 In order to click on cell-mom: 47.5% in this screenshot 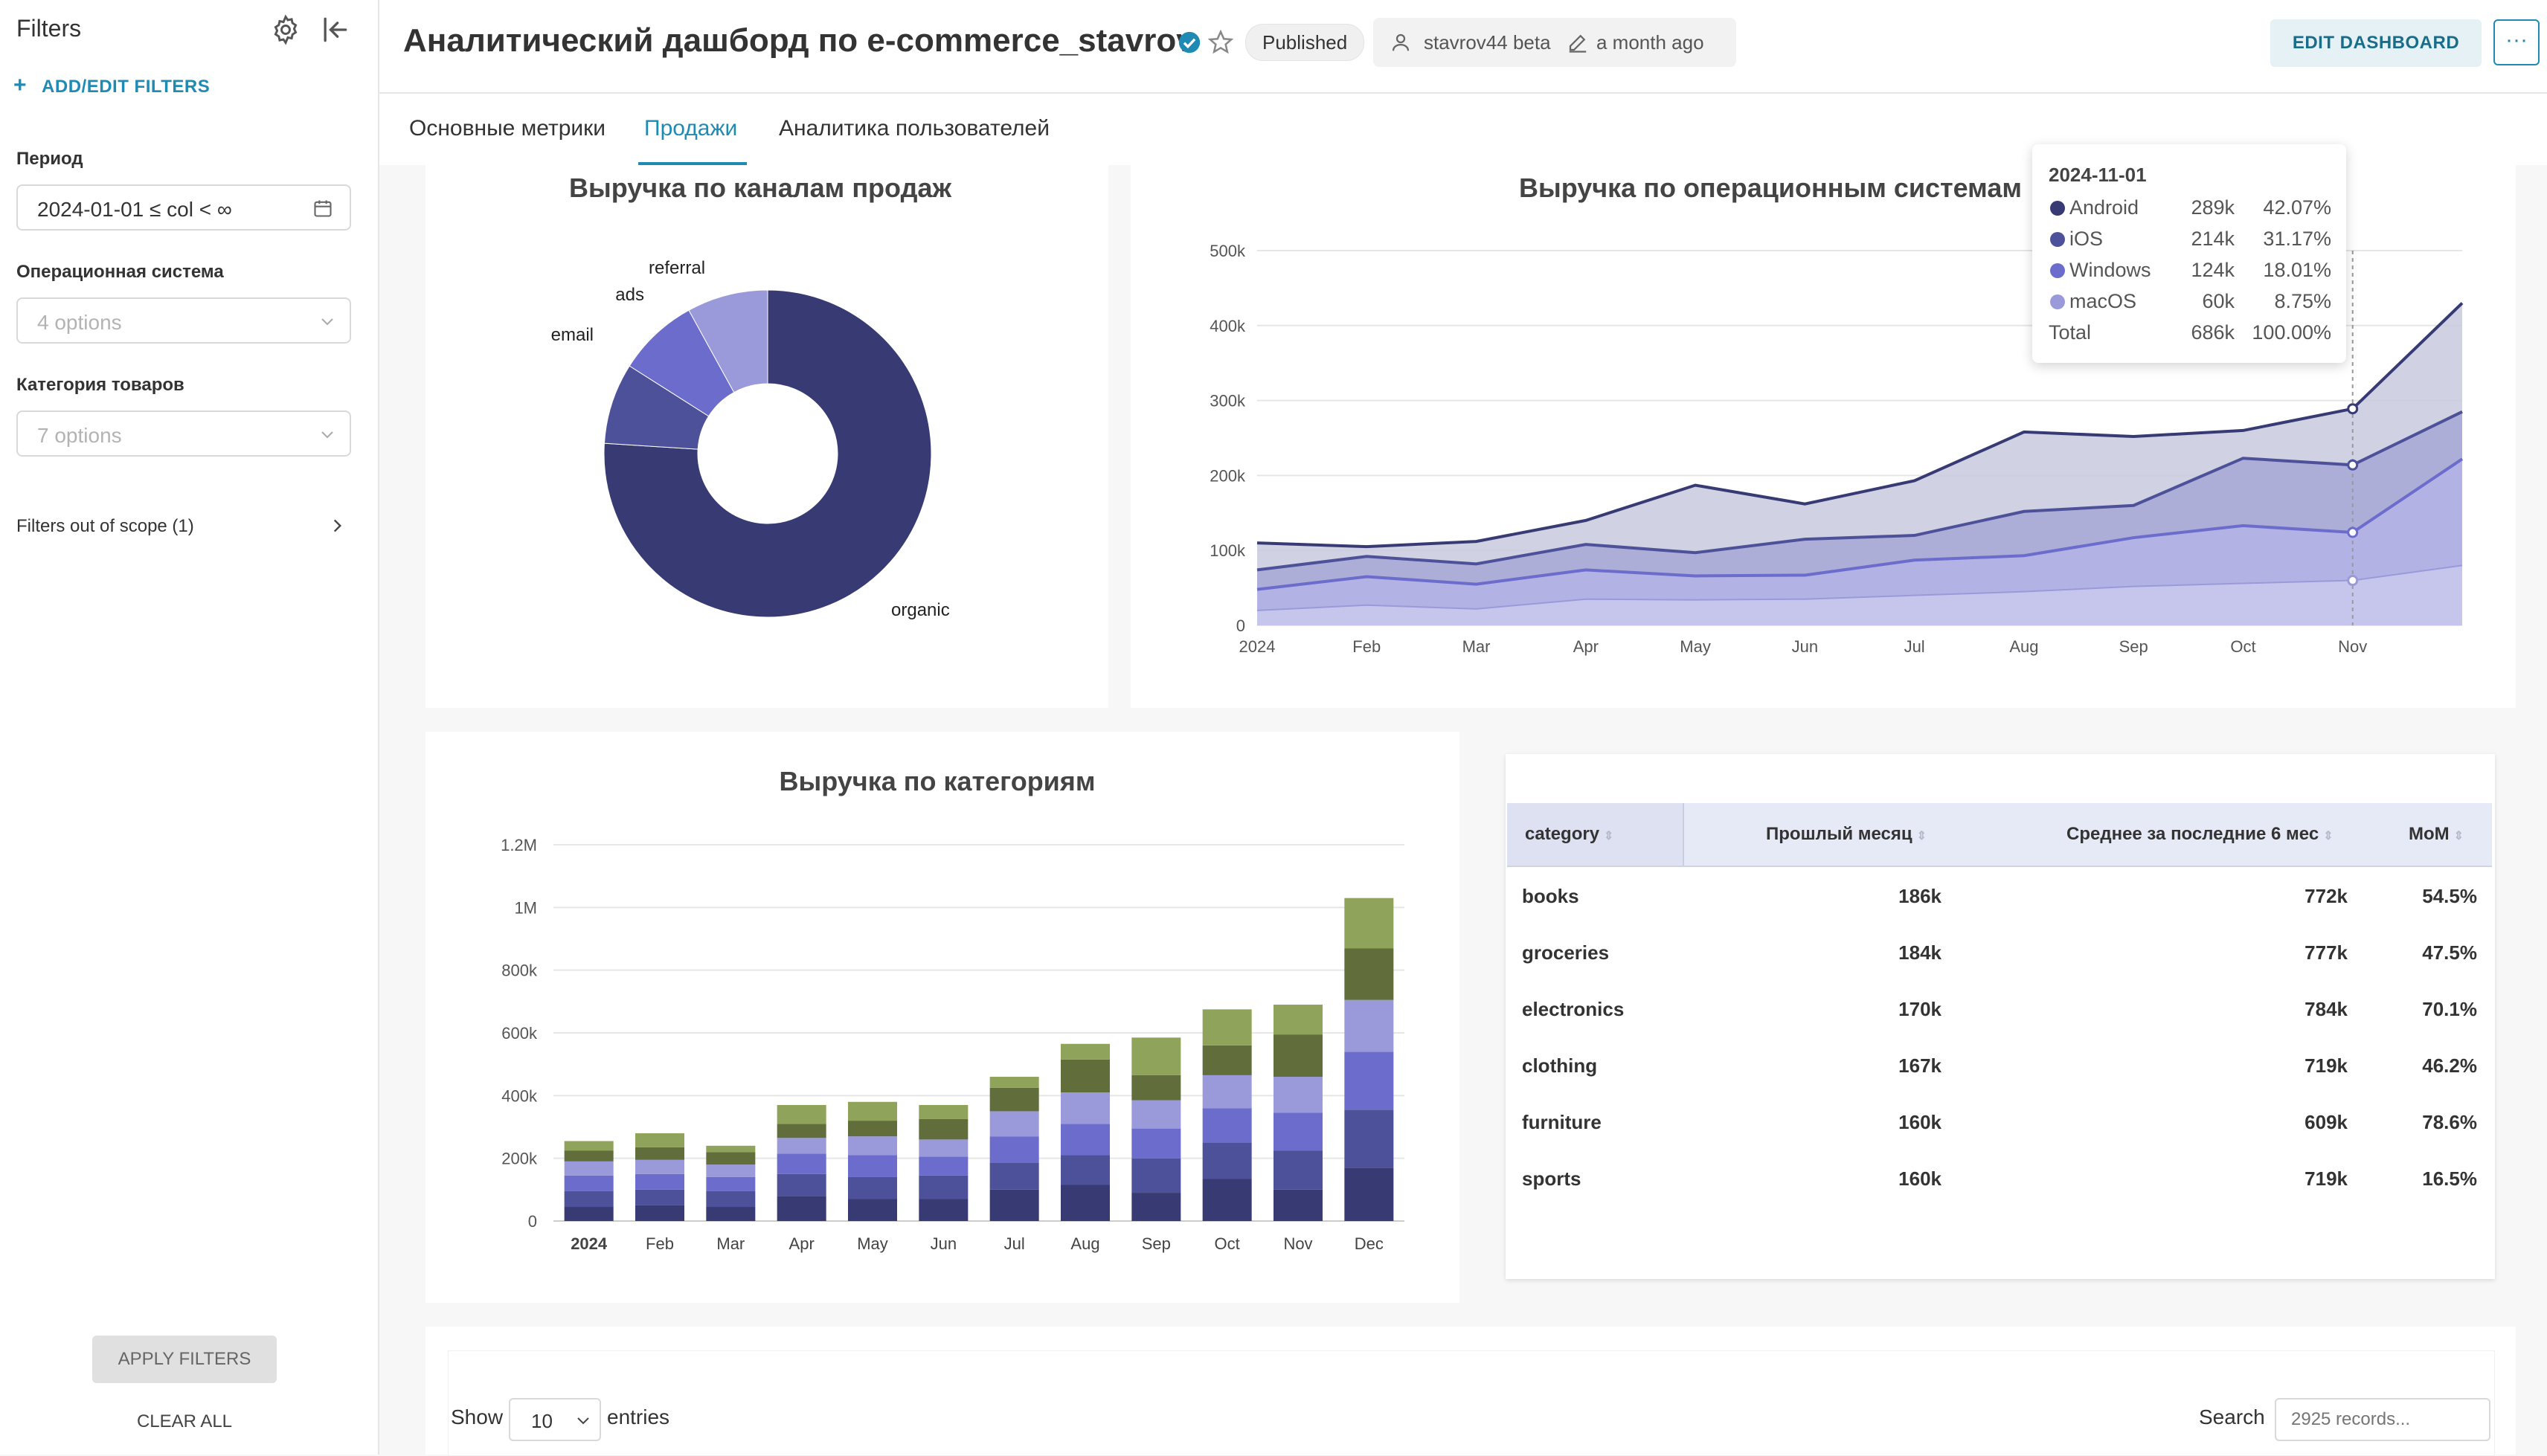, I will do `click(2449, 952)`.